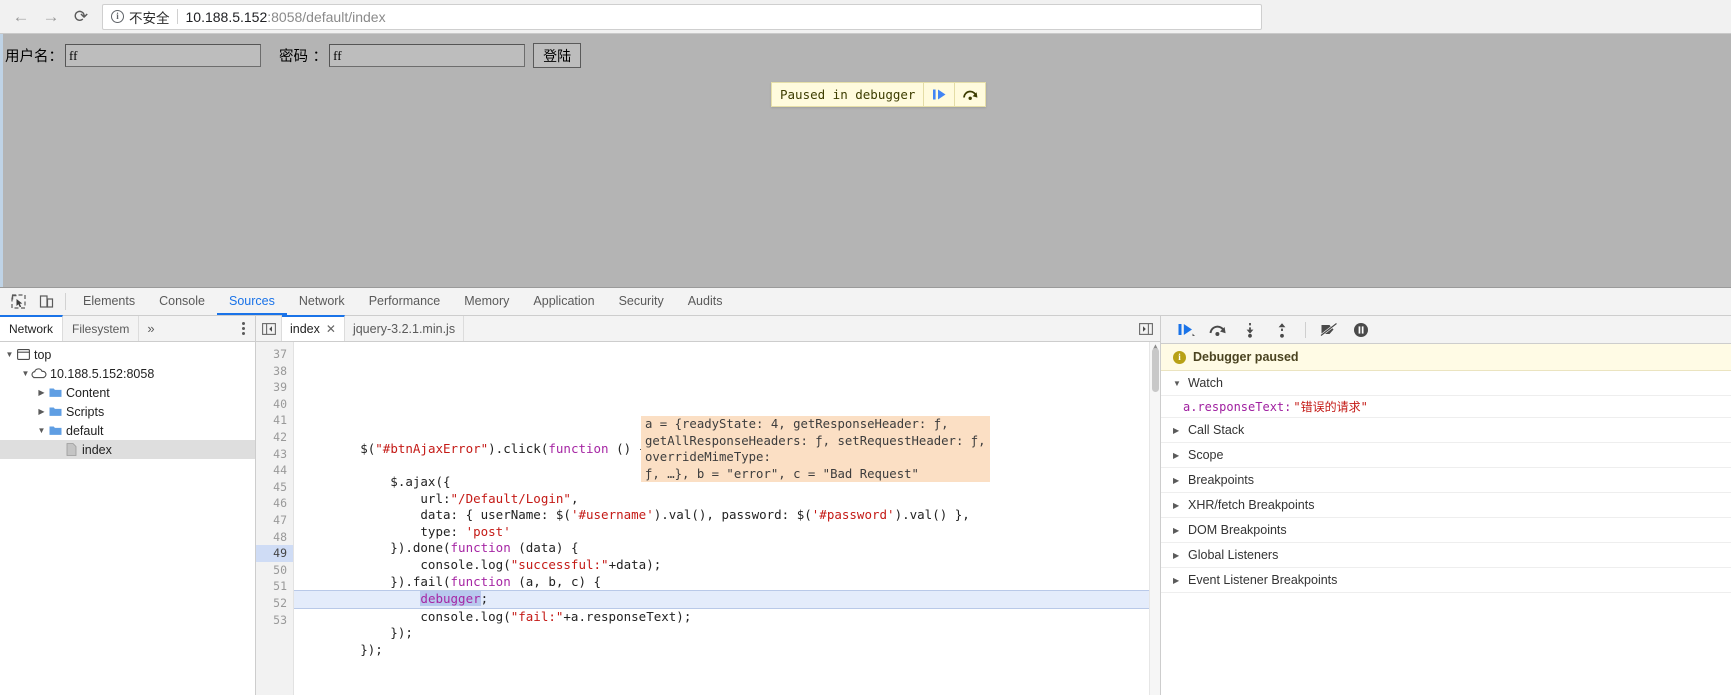 The height and width of the screenshot is (695, 1731). What do you see at coordinates (251, 301) in the screenshot?
I see `tab-sources: Sources` at bounding box center [251, 301].